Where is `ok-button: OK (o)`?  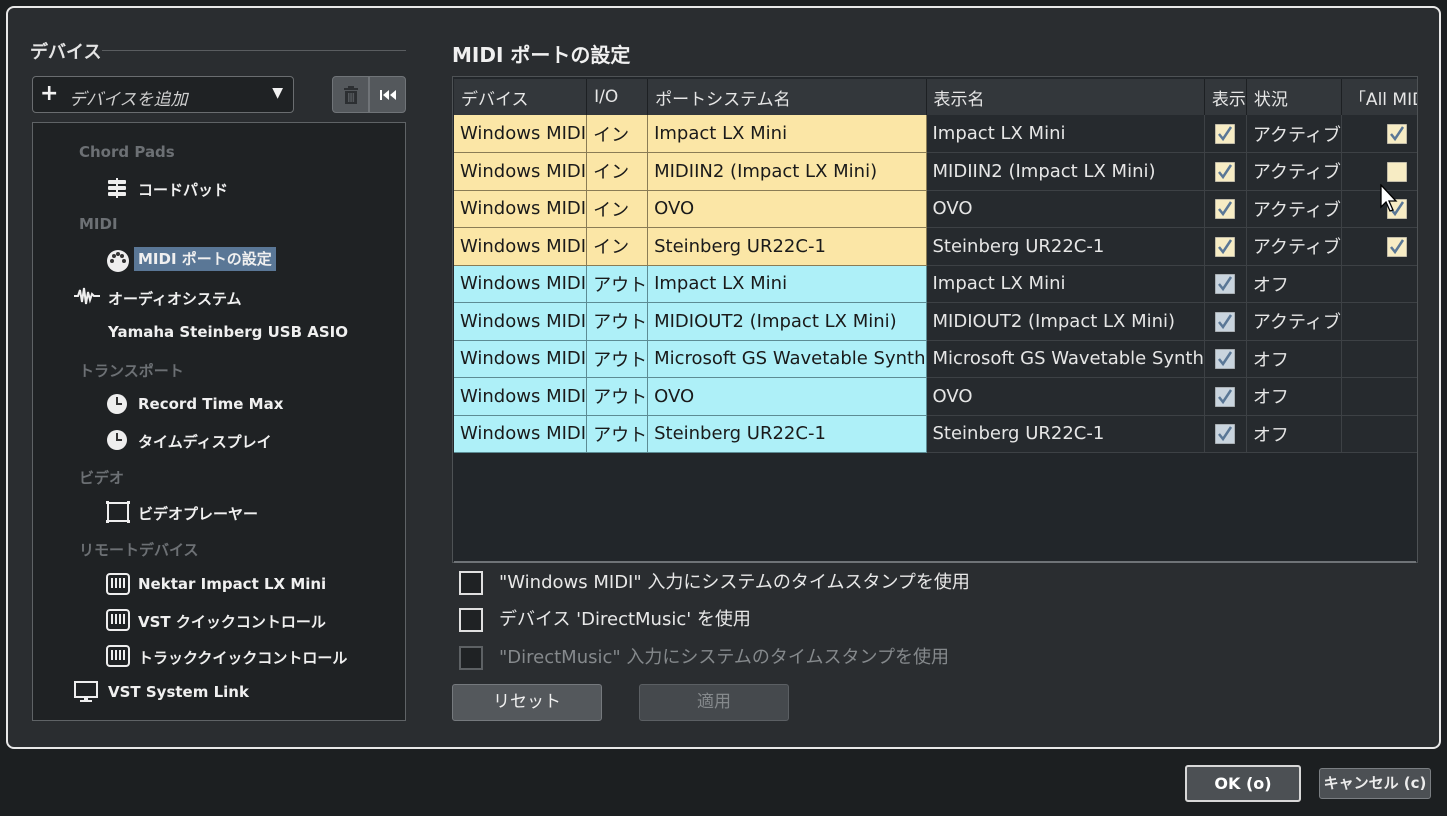 ok-button: OK (o) is located at coordinates (1243, 783).